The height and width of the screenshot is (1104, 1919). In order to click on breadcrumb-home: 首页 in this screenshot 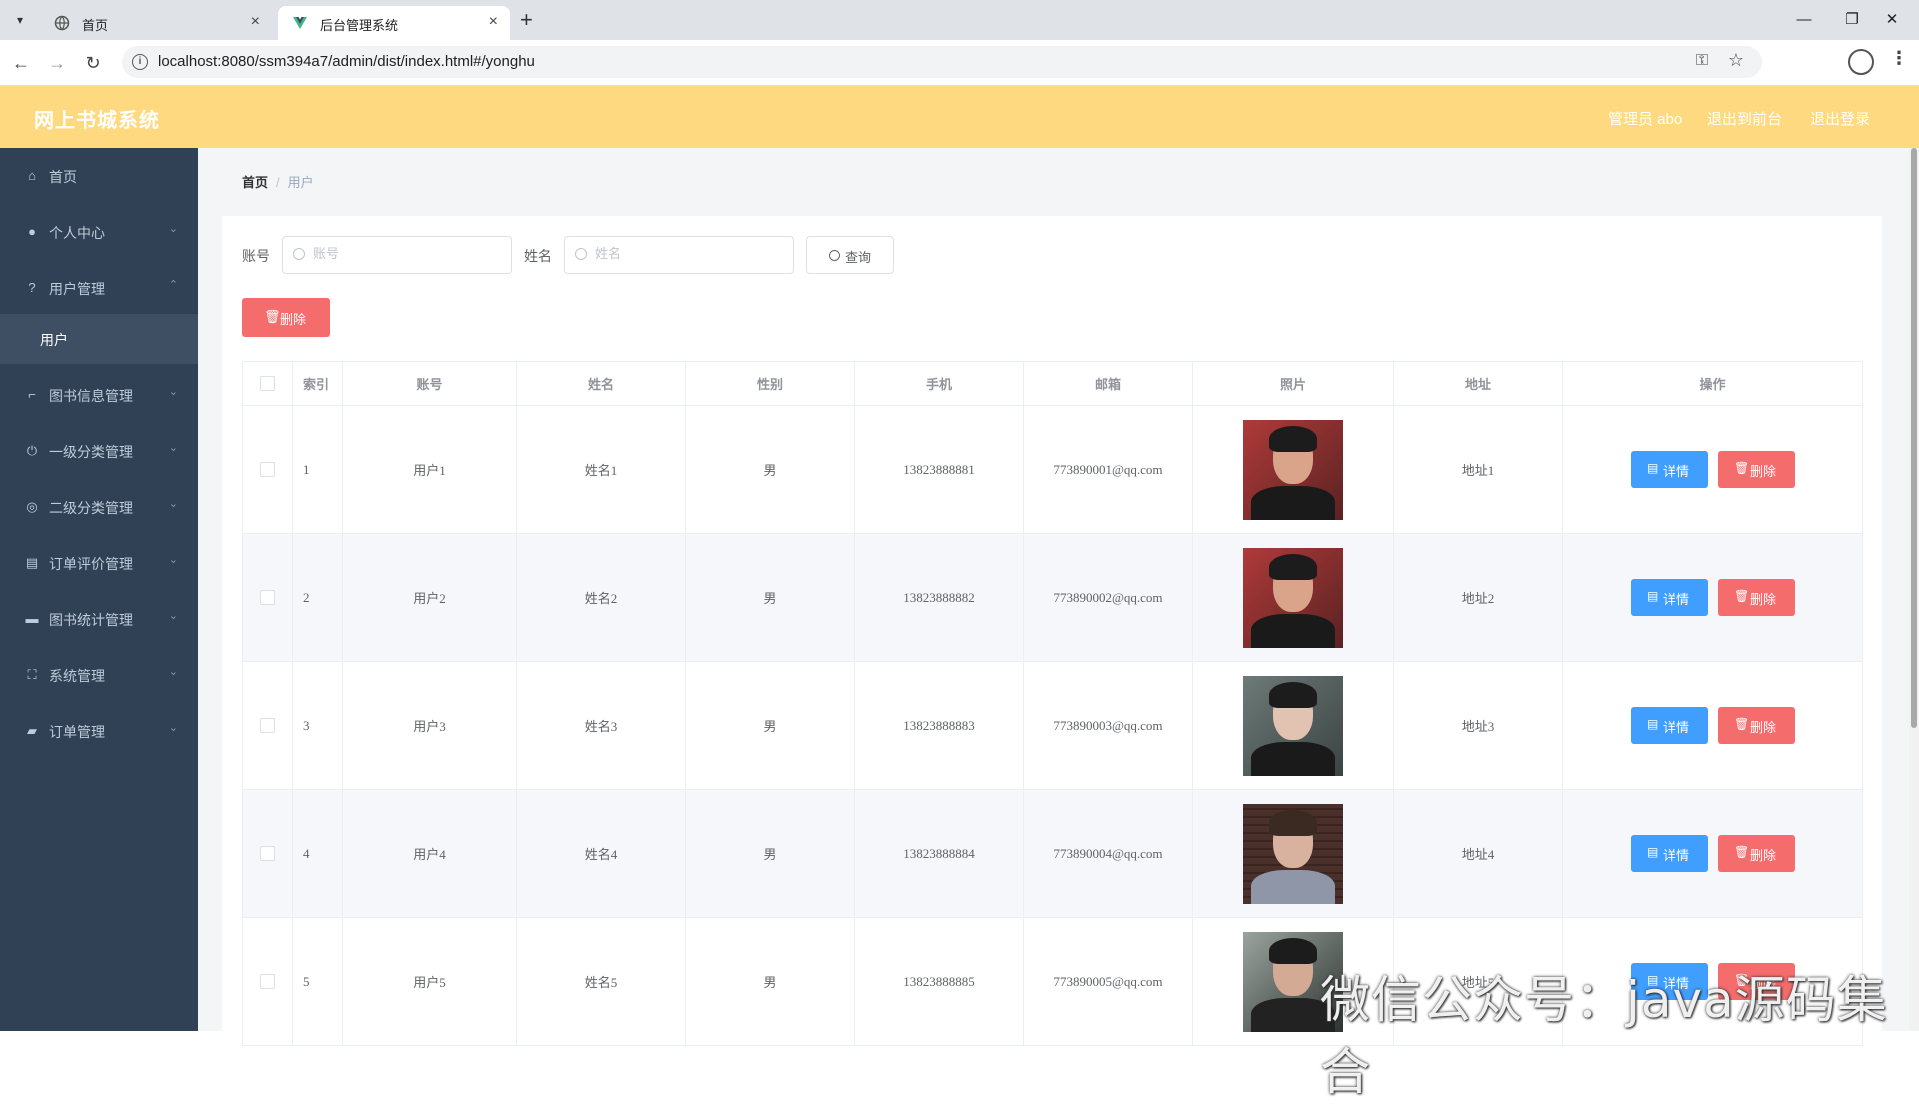, I will do `click(255, 182)`.